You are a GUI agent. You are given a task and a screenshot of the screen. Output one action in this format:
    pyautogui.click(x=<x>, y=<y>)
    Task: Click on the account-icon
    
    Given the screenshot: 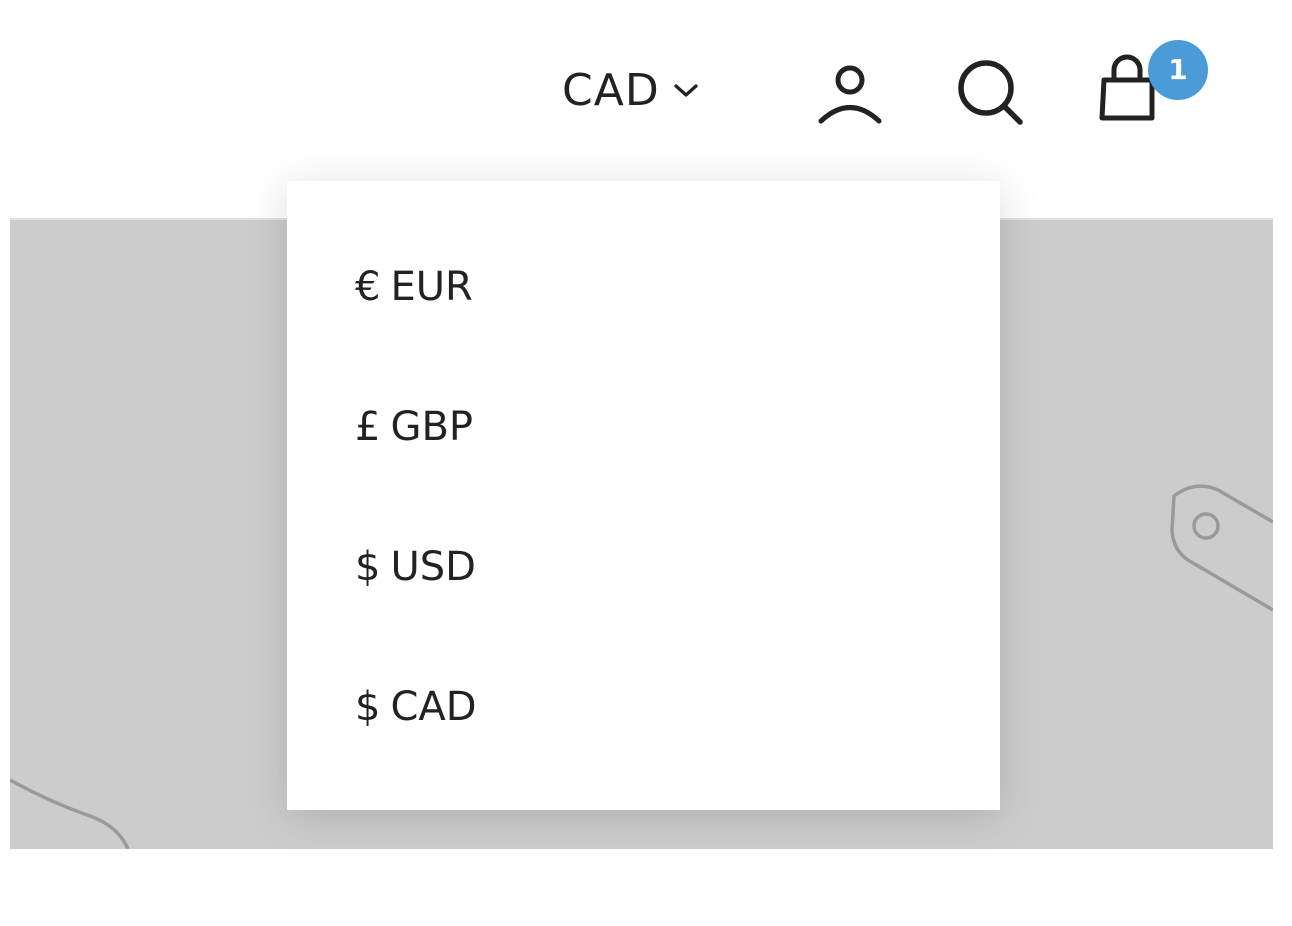 What is the action you would take?
    pyautogui.click(x=850, y=94)
    